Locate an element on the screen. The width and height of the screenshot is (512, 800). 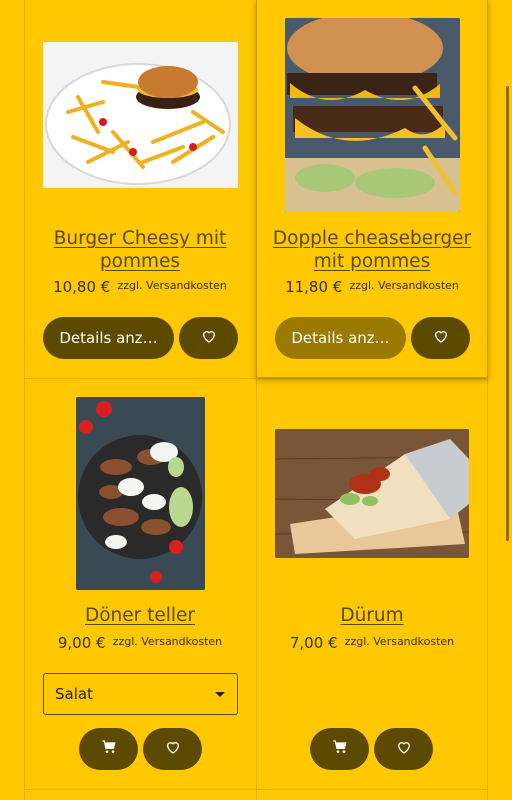
product-title: Burger Cheesy mit pommes is located at coordinates (140, 250).